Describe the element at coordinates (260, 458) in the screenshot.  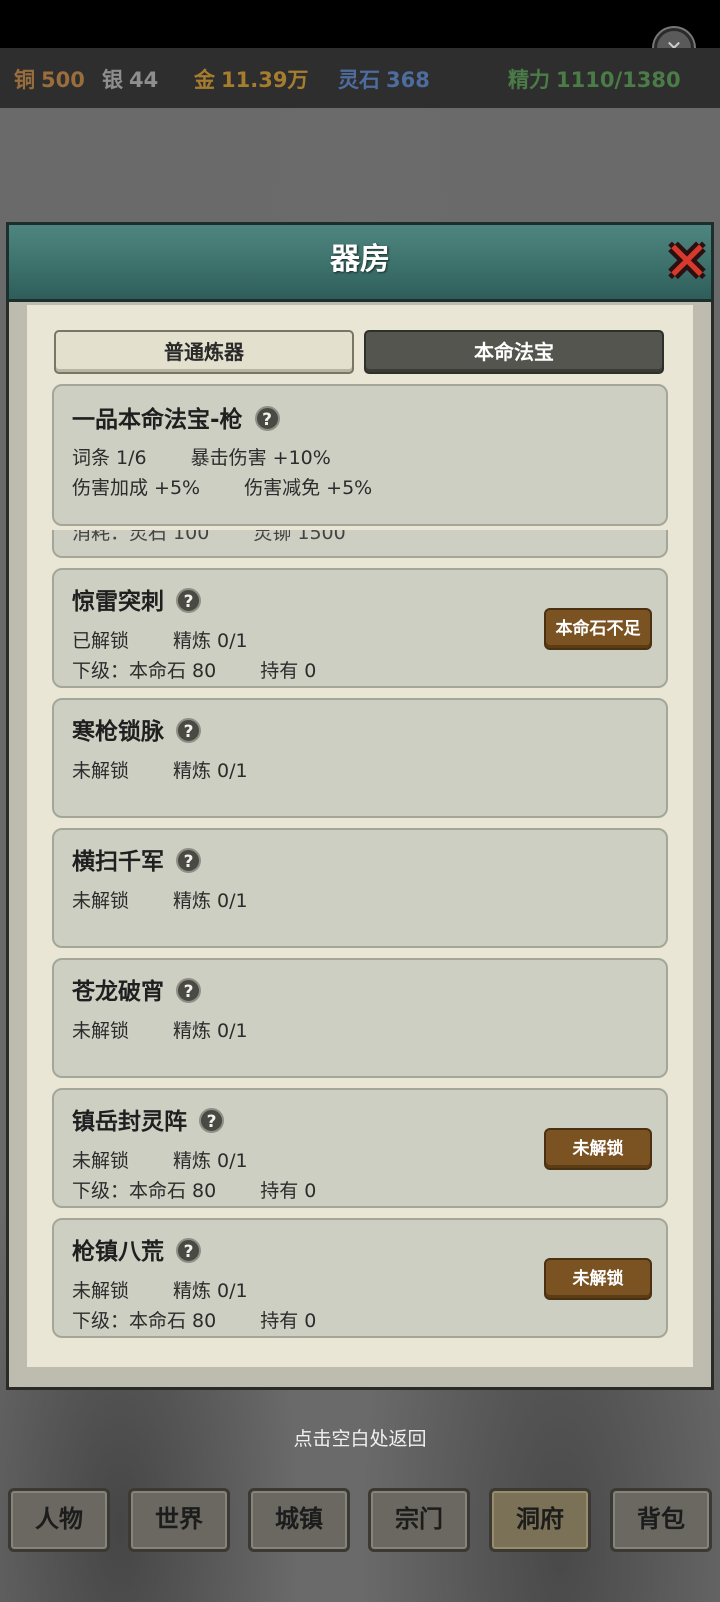
I see `crit-damage: 暴击伤害 +10%` at that location.